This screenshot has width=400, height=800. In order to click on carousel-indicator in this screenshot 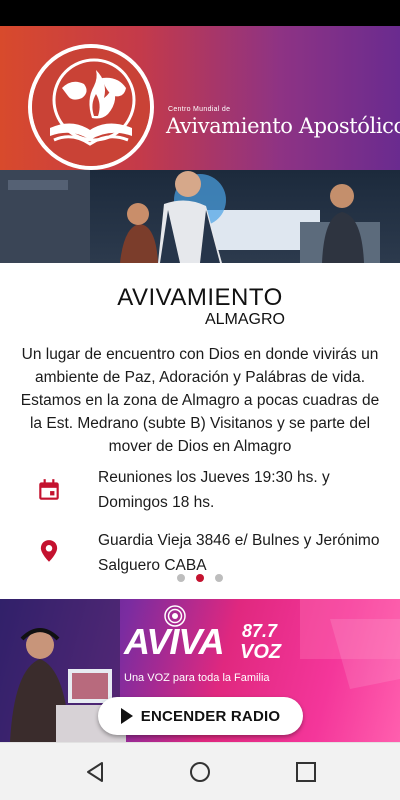, I will do `click(200, 579)`.